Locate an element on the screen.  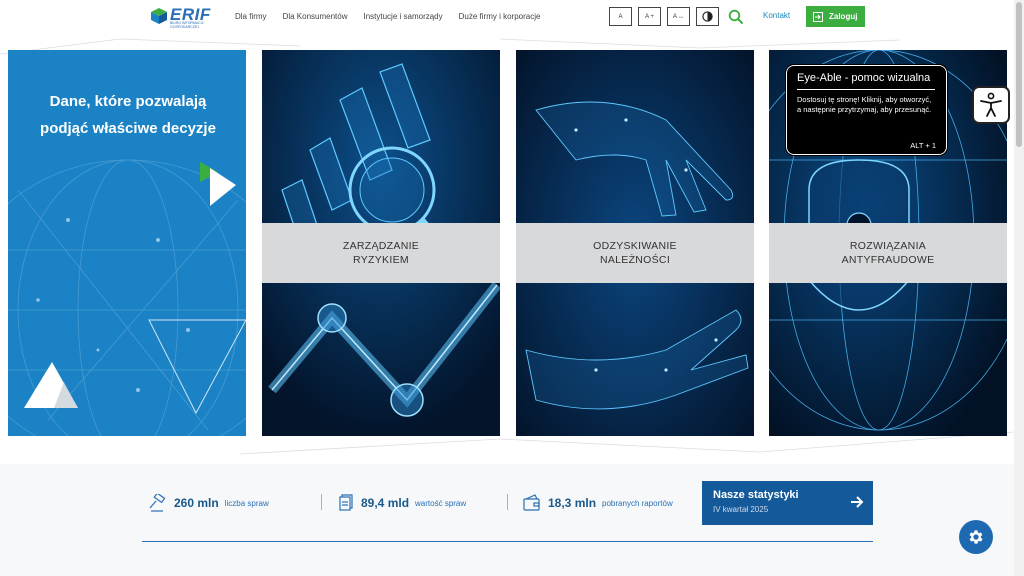
stat-value: 18,3 mln is located at coordinates (572, 503).